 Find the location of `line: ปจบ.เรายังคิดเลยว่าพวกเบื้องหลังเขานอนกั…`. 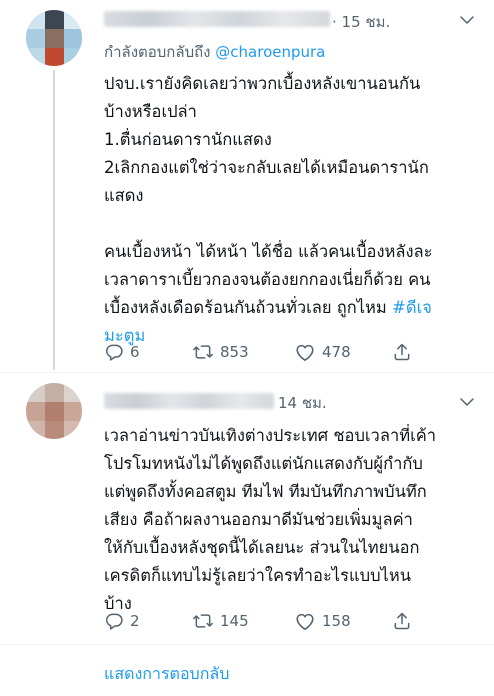

line: ปจบ.เรายังคิดเลยว่าพวกเบื้องหลังเขานอนกั… is located at coordinates (262, 83).